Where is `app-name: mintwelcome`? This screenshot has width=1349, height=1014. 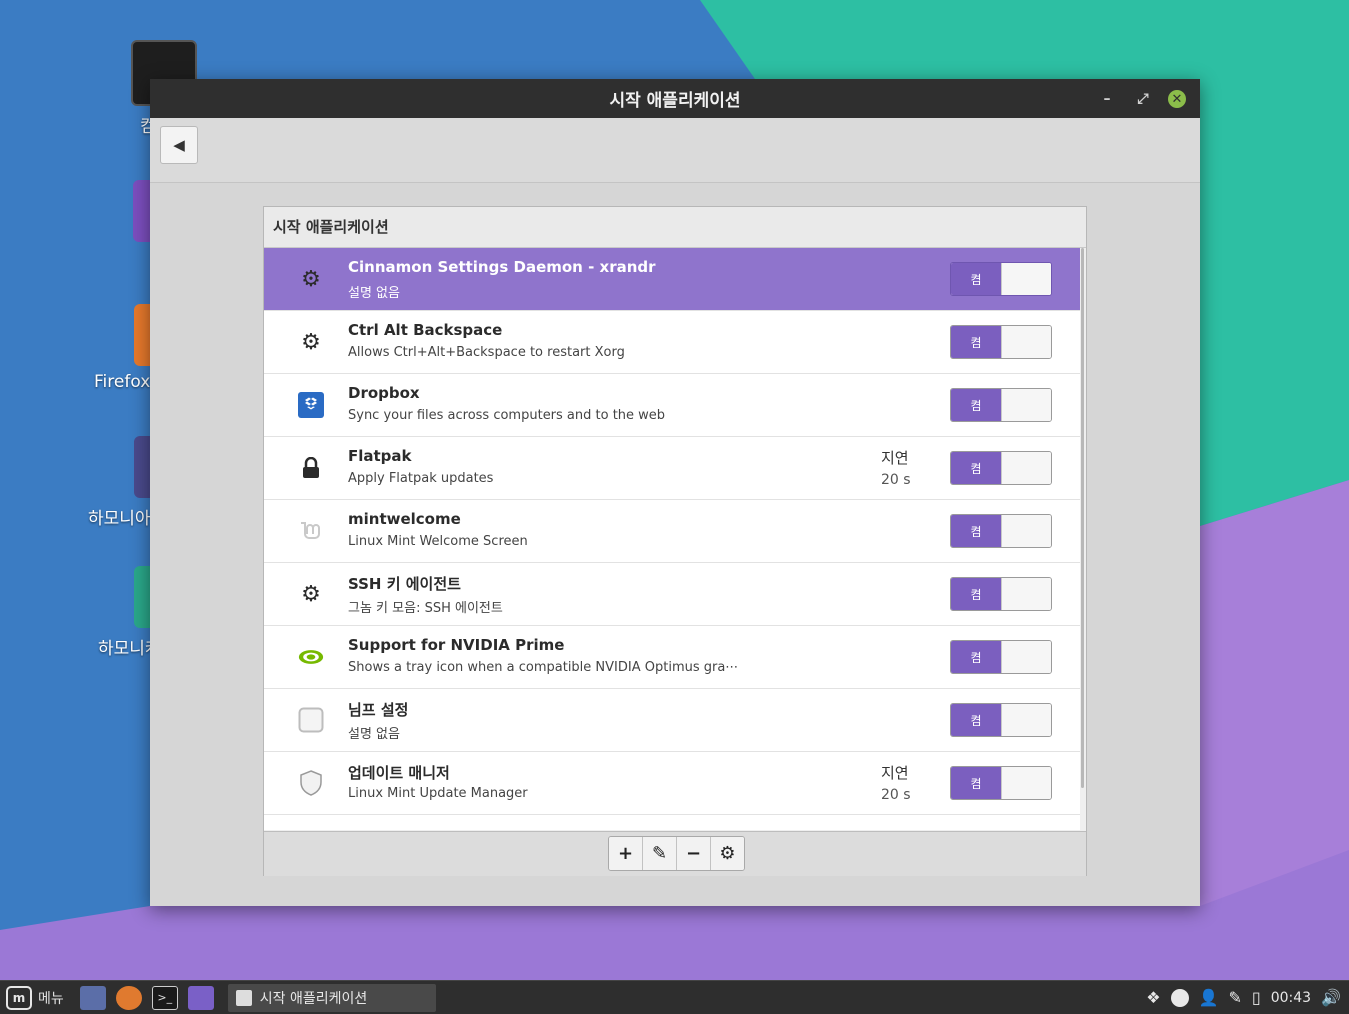 app-name: mintwelcome is located at coordinates (404, 519).